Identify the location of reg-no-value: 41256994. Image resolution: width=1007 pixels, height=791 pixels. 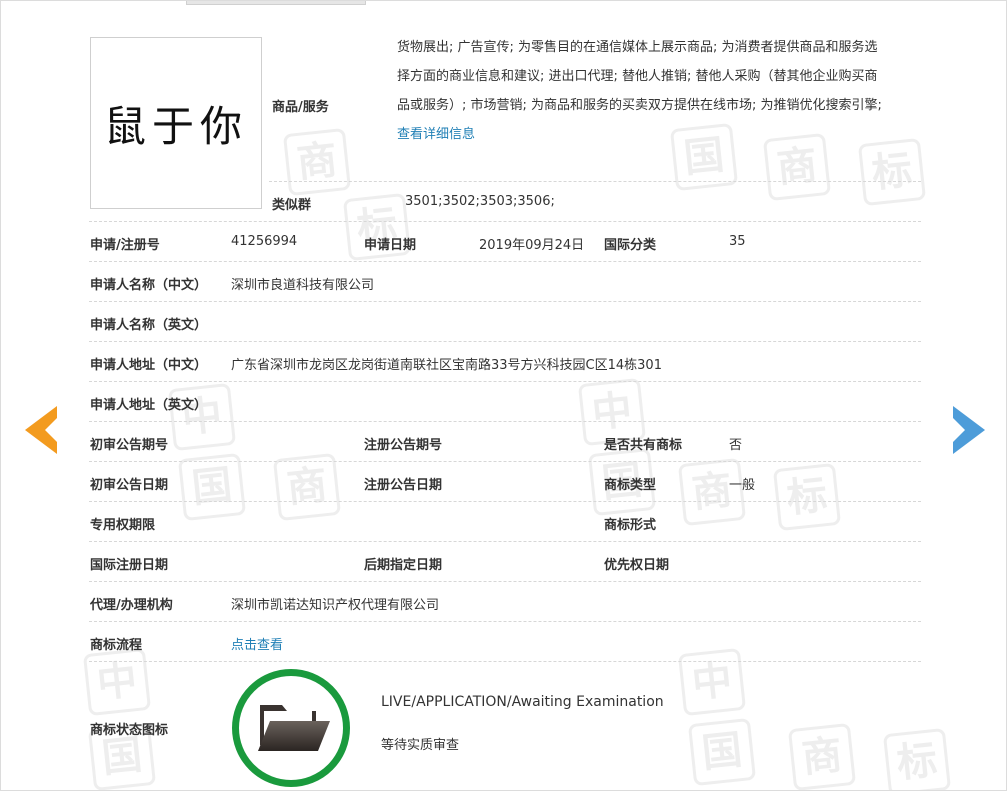
(264, 241).